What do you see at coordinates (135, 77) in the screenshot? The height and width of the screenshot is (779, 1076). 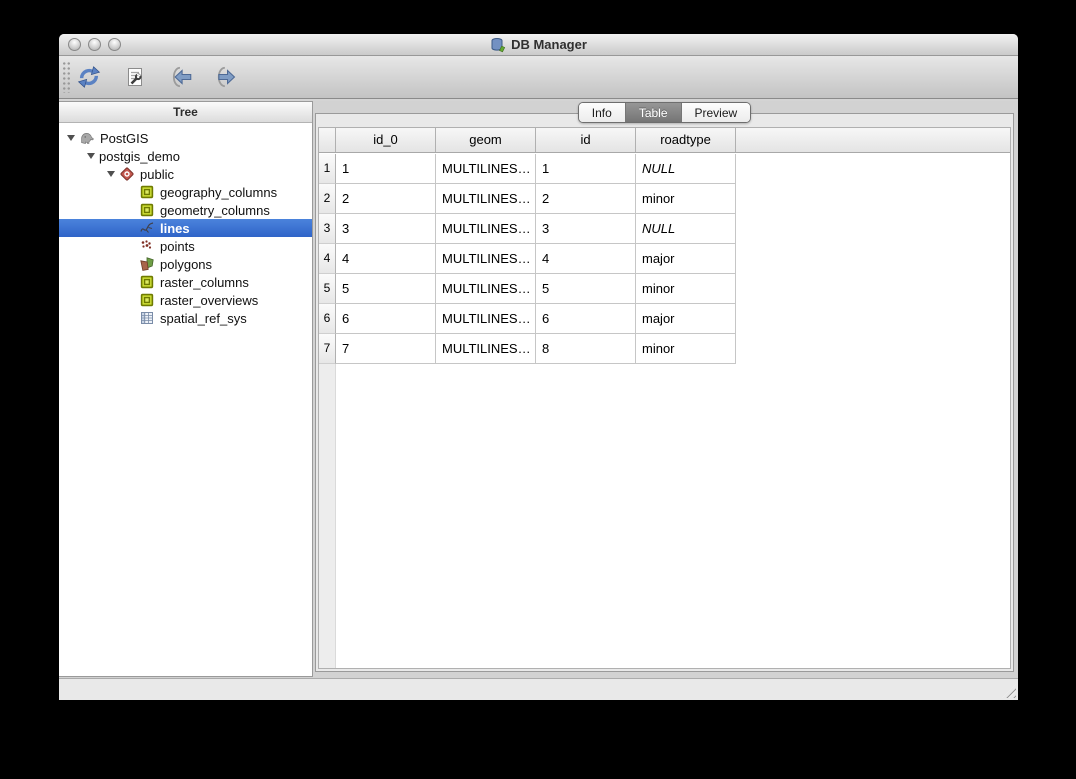 I see `sql-window-button` at bounding box center [135, 77].